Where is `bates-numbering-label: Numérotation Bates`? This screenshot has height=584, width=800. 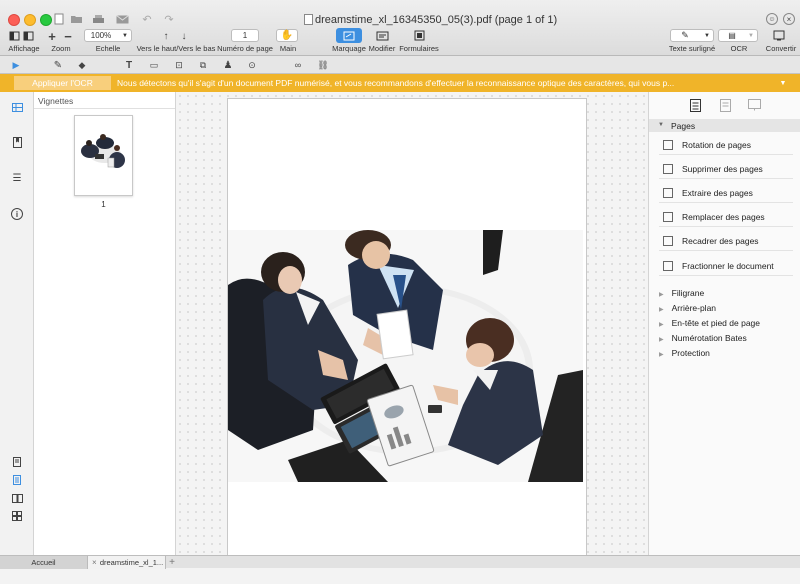
bates-numbering-label: Numérotation Bates is located at coordinates (709, 338).